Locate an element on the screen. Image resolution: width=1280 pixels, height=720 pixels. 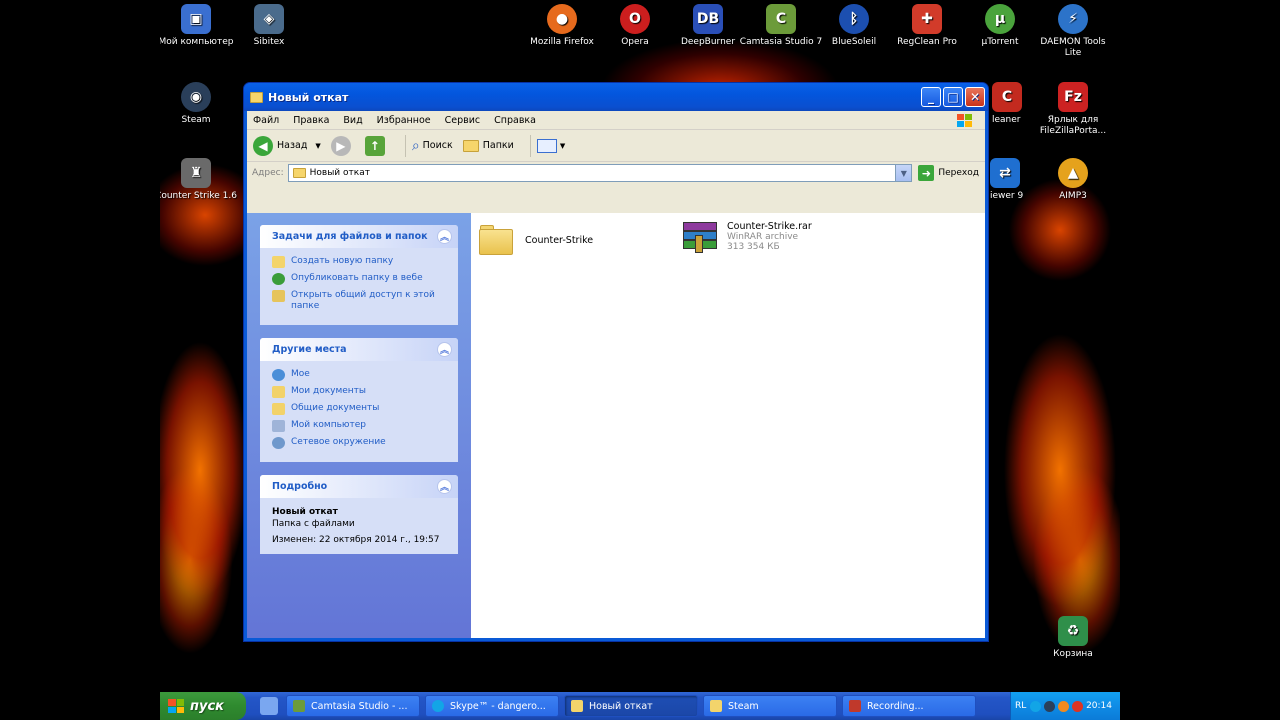
place-my-computer: Мой компьютер is located at coordinates (359, 426).